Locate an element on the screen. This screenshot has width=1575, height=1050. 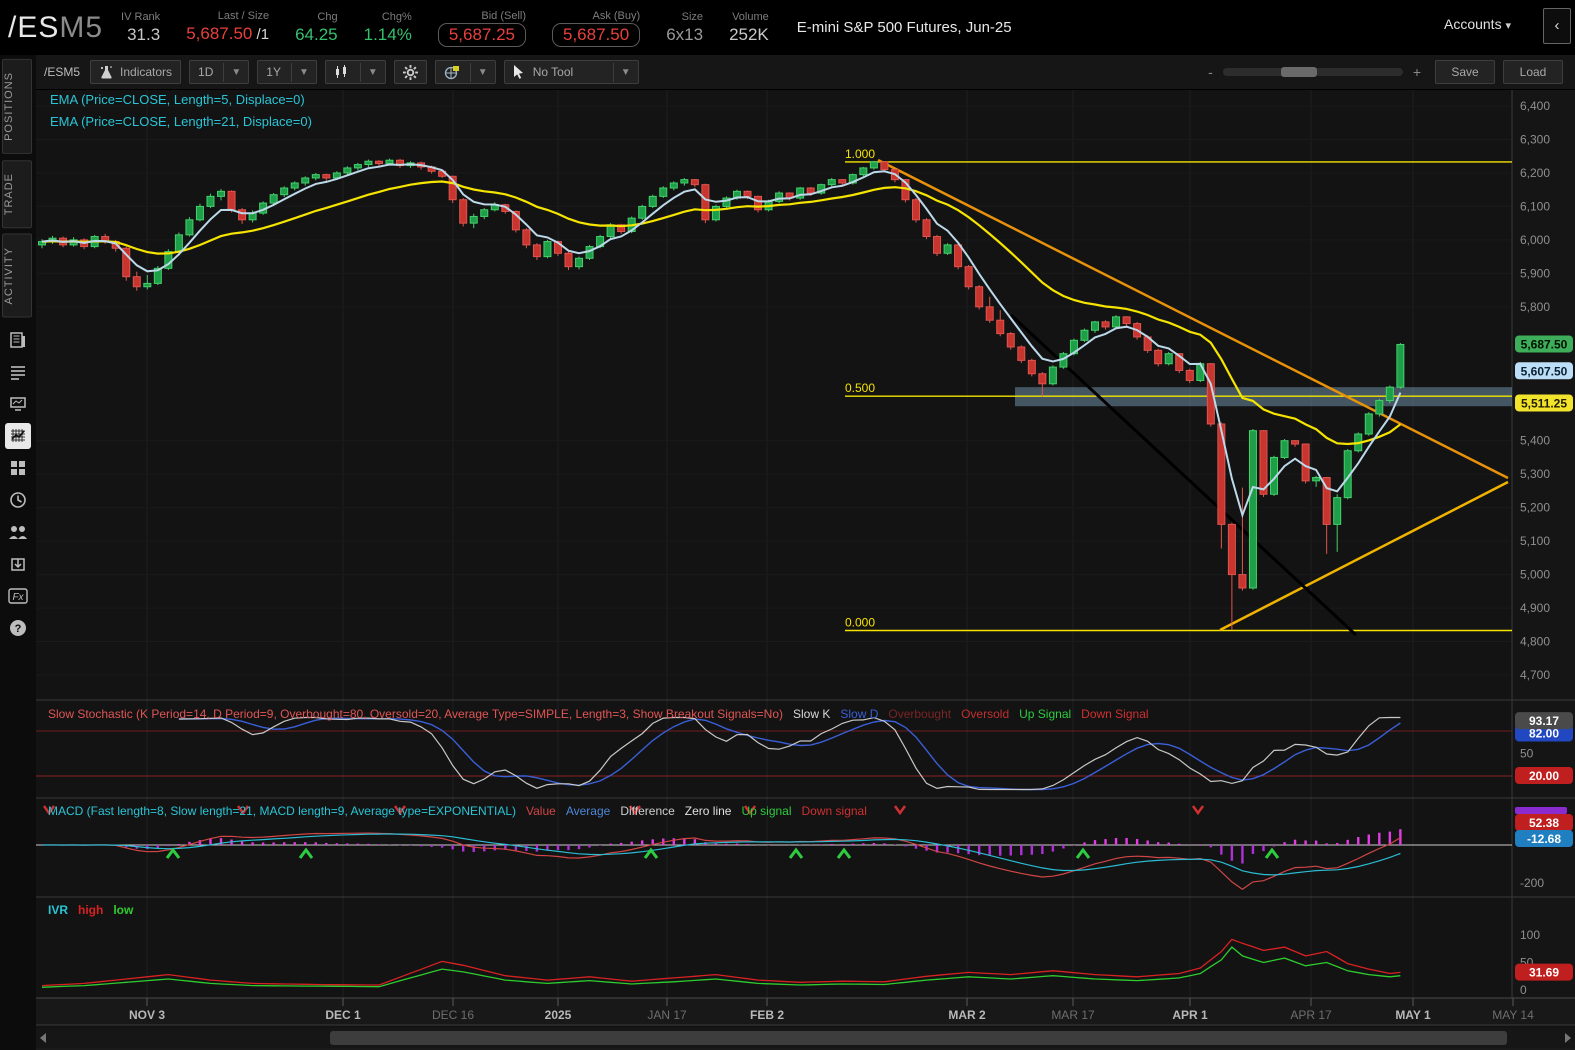
sidebar-tab-activity: ACTIVITY is located at coordinates (17, 276).